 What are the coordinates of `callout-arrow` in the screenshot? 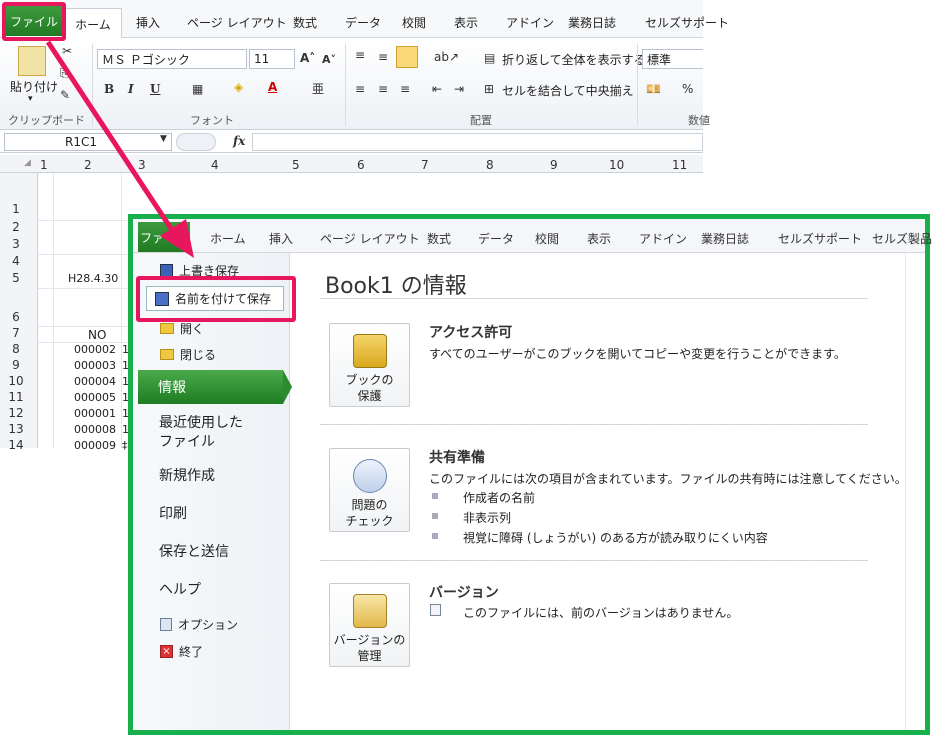 It's located at (119, 149).